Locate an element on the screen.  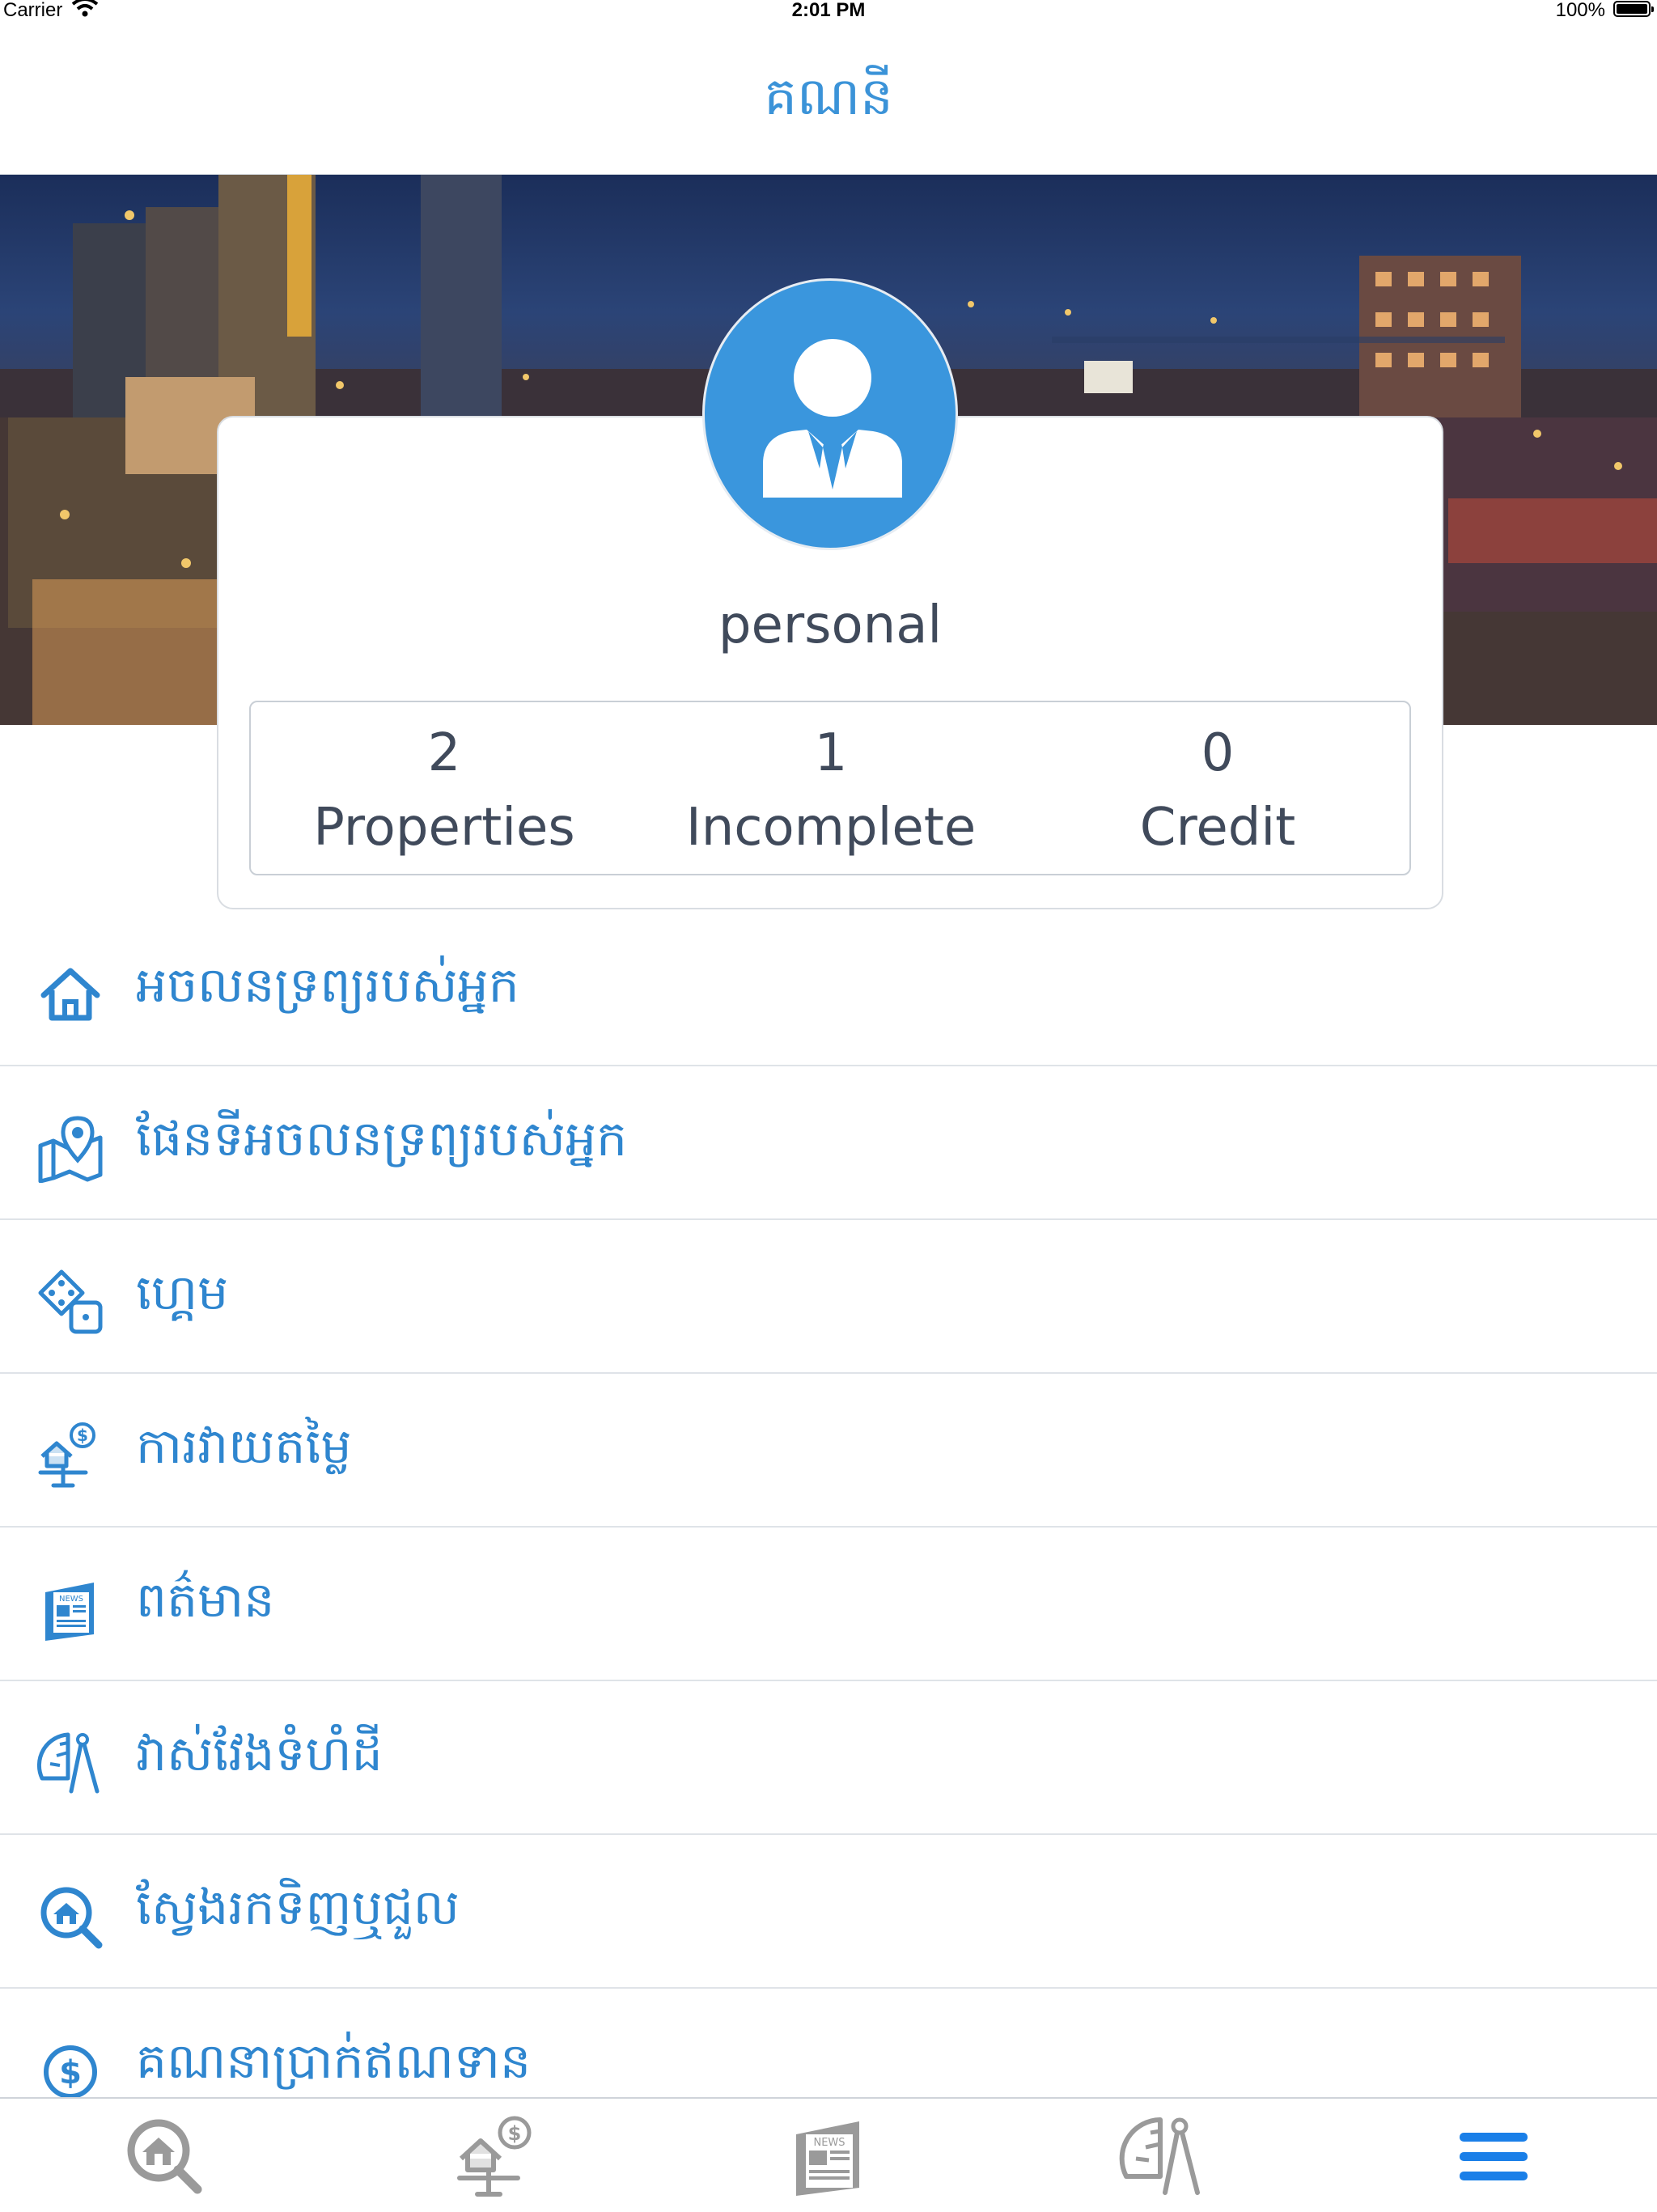
stat-label: Properties is located at coordinates (444, 828).